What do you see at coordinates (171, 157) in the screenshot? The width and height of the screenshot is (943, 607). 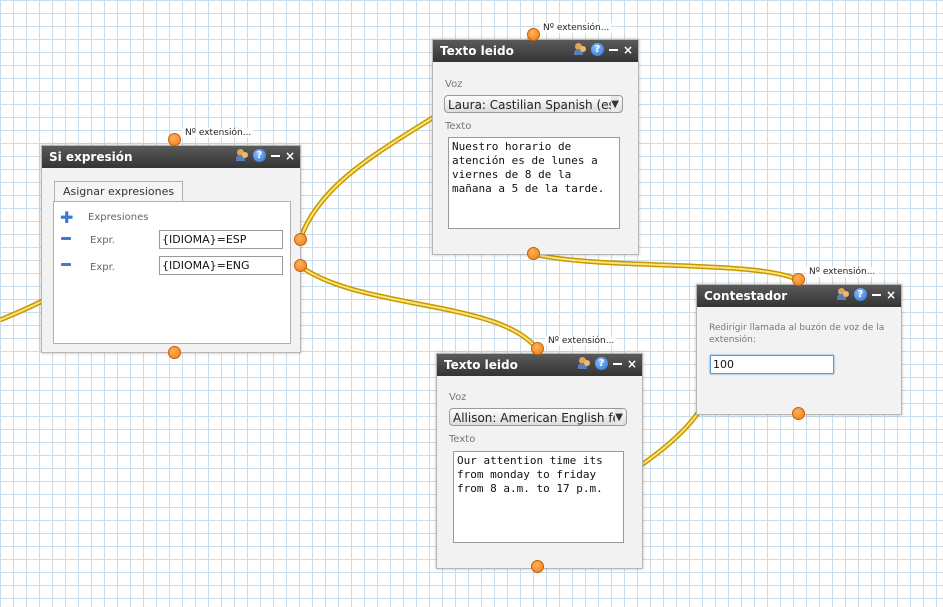 I see `si-expresion-titlebar: Si expresión ? ×` at bounding box center [171, 157].